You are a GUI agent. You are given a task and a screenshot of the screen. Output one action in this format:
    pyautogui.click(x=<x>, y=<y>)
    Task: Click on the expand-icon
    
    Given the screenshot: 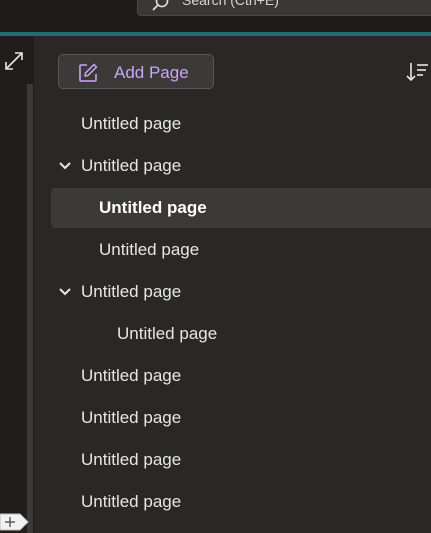 What is the action you would take?
    pyautogui.click(x=14, y=61)
    